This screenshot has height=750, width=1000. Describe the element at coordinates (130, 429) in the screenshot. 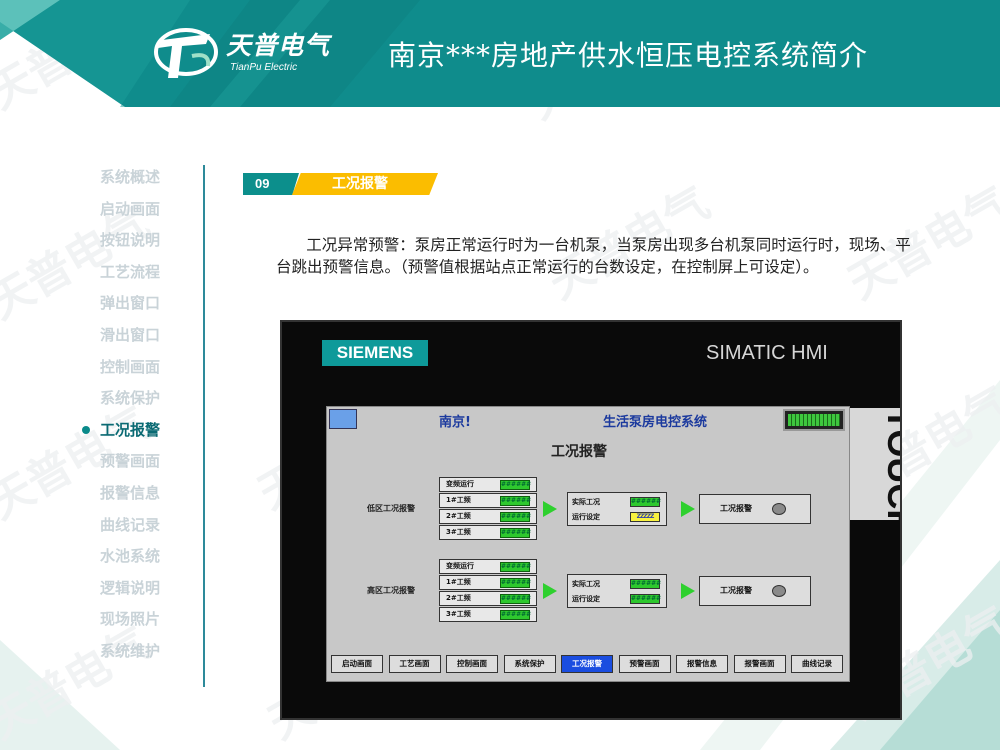

I see `sidebar-item-label: 工况报警` at that location.